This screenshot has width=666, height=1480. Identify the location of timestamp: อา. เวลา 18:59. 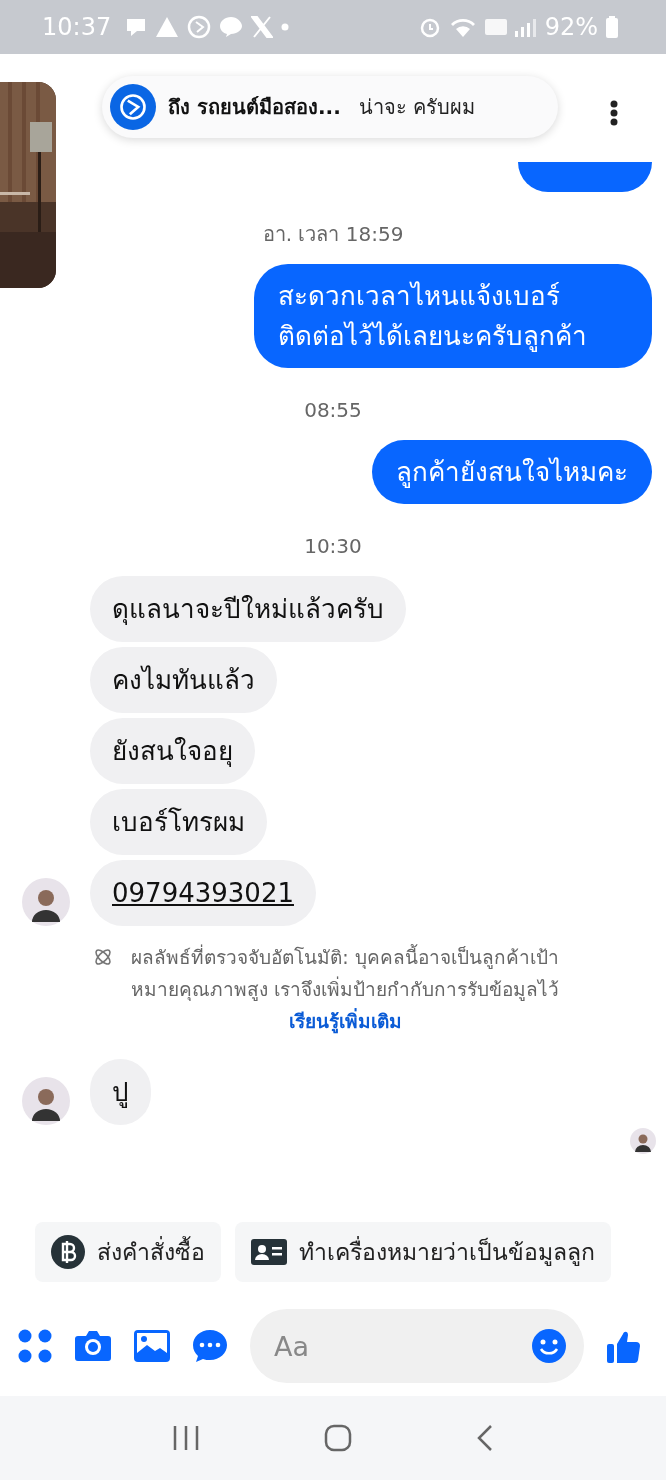
(333, 234).